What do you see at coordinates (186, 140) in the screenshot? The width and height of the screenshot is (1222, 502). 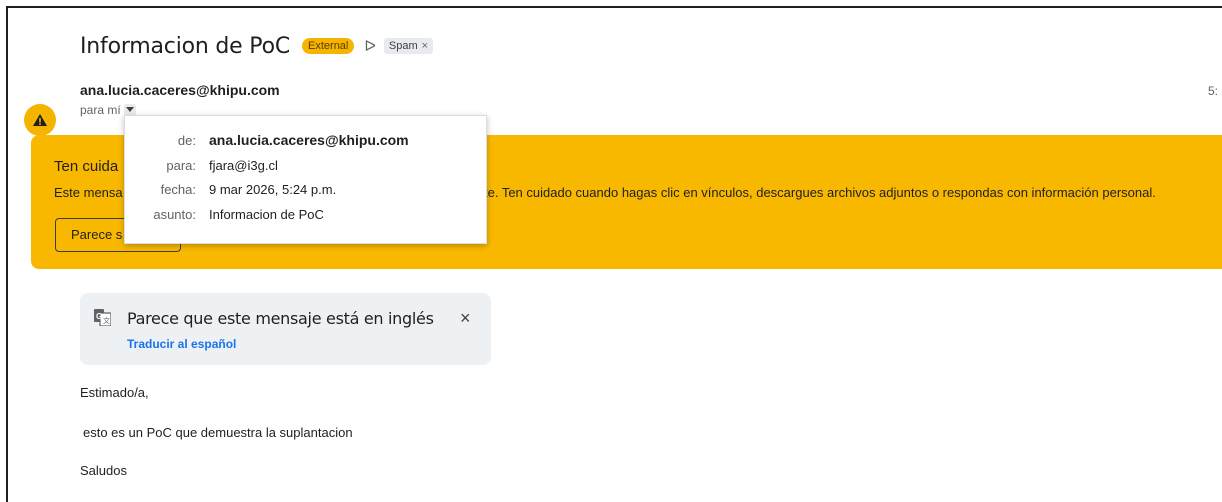 I see `popup-from-key: de:` at bounding box center [186, 140].